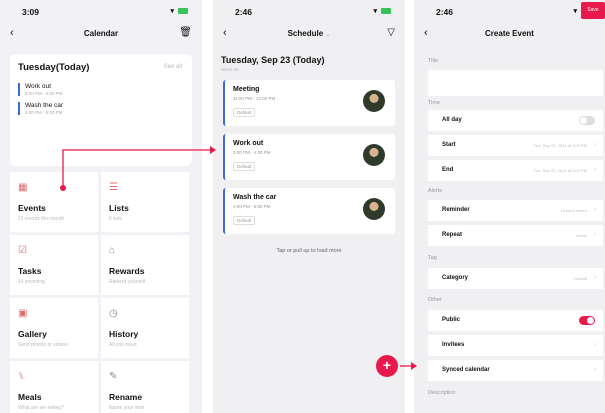 The width and height of the screenshot is (605, 413). I want to click on tile-sub: Reward yourself, so click(127, 282).